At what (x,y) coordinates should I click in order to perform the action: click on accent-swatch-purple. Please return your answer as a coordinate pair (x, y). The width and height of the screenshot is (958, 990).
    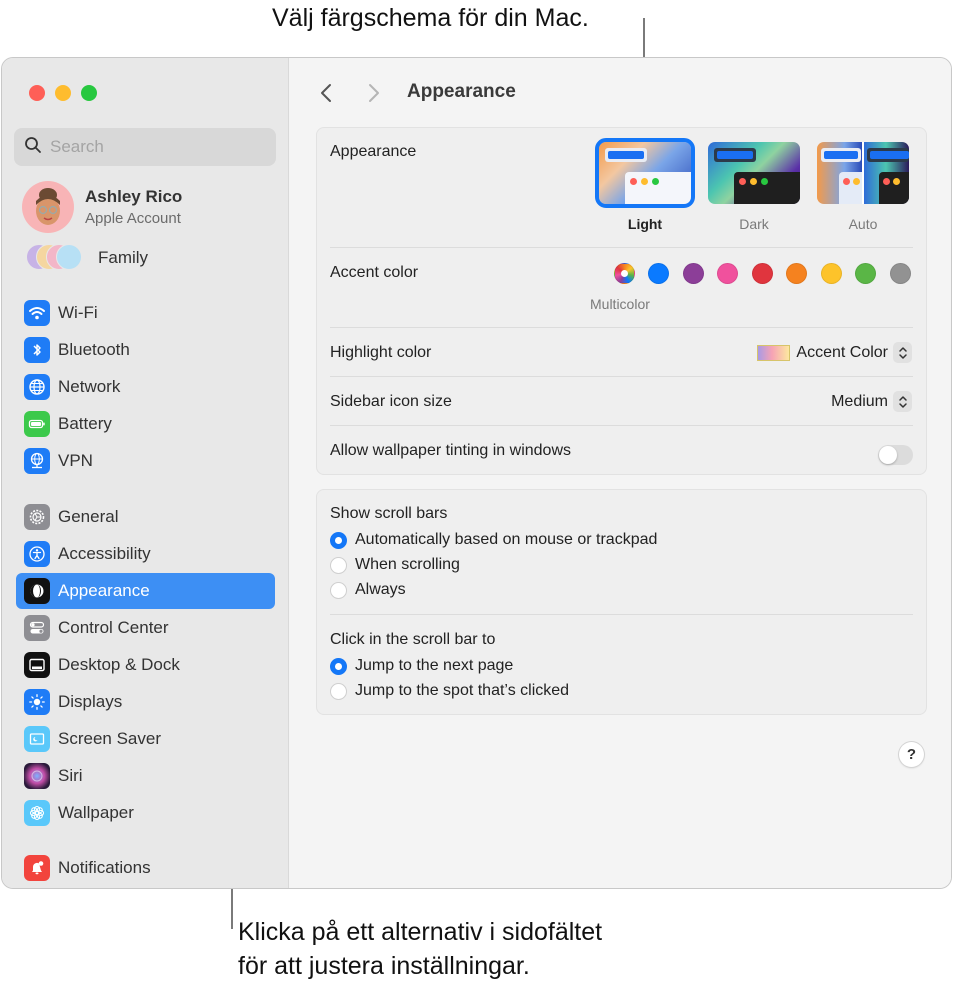
    Looking at the image, I should click on (693, 273).